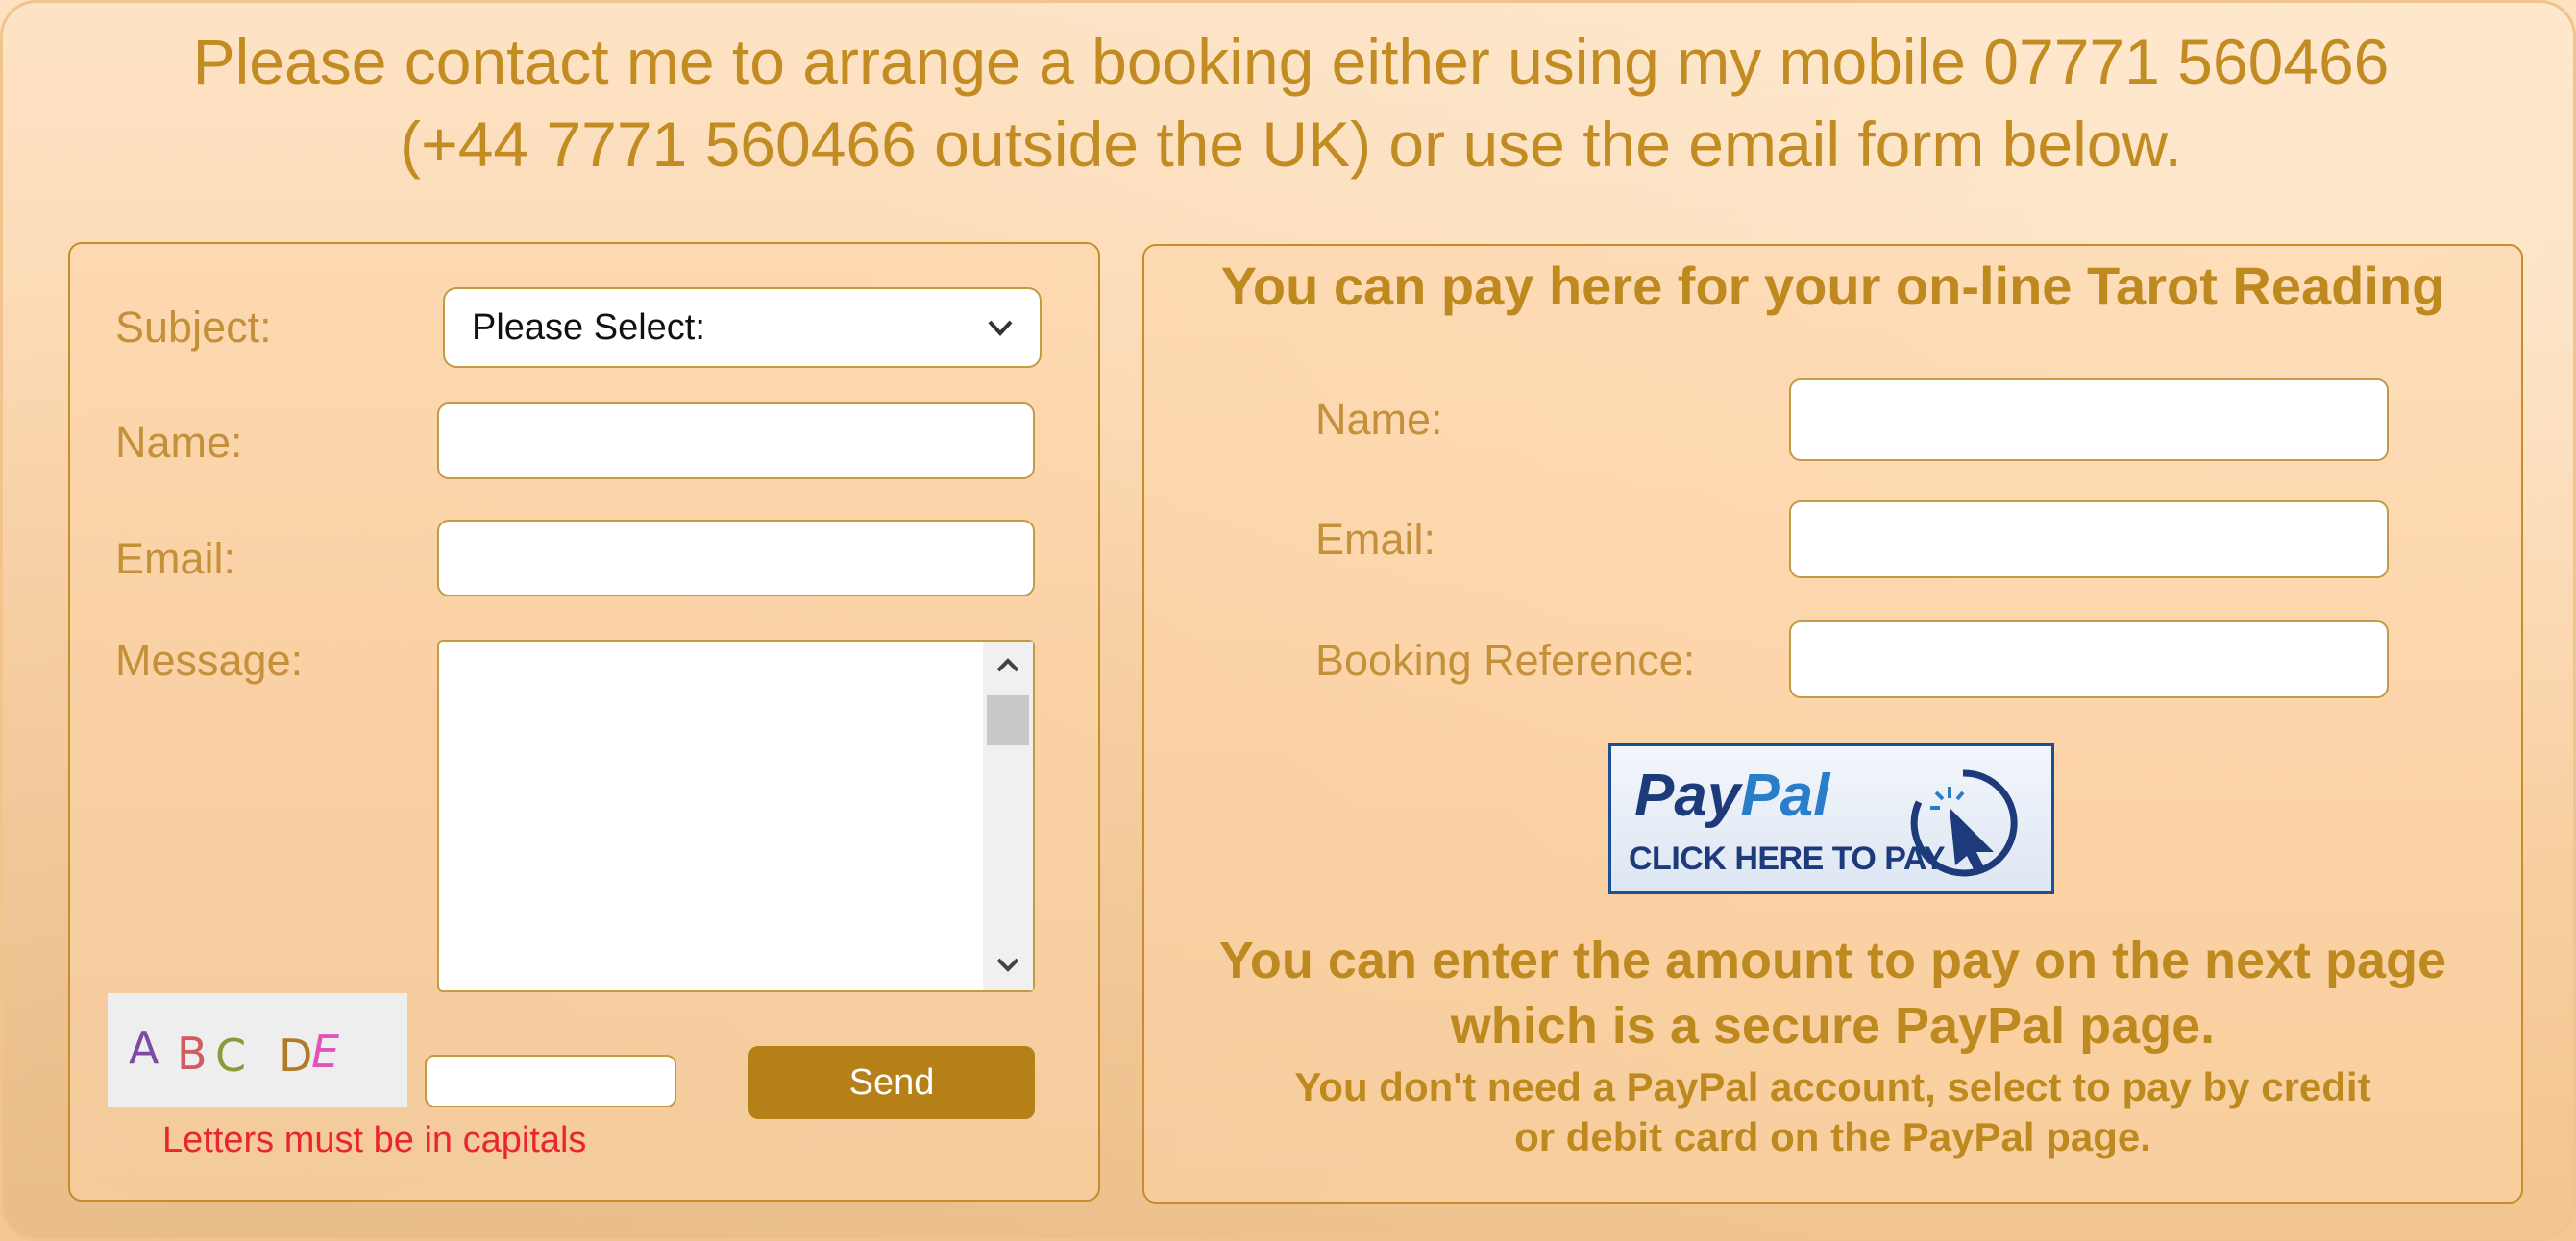  I want to click on captcha-letter: E, so click(325, 1052).